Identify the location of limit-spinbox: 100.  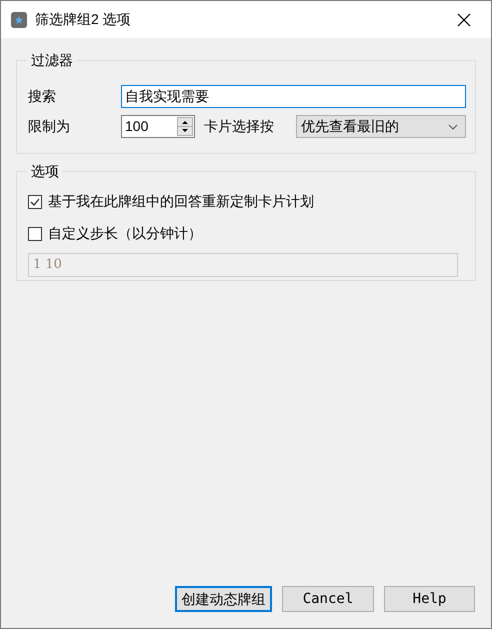
(158, 126).